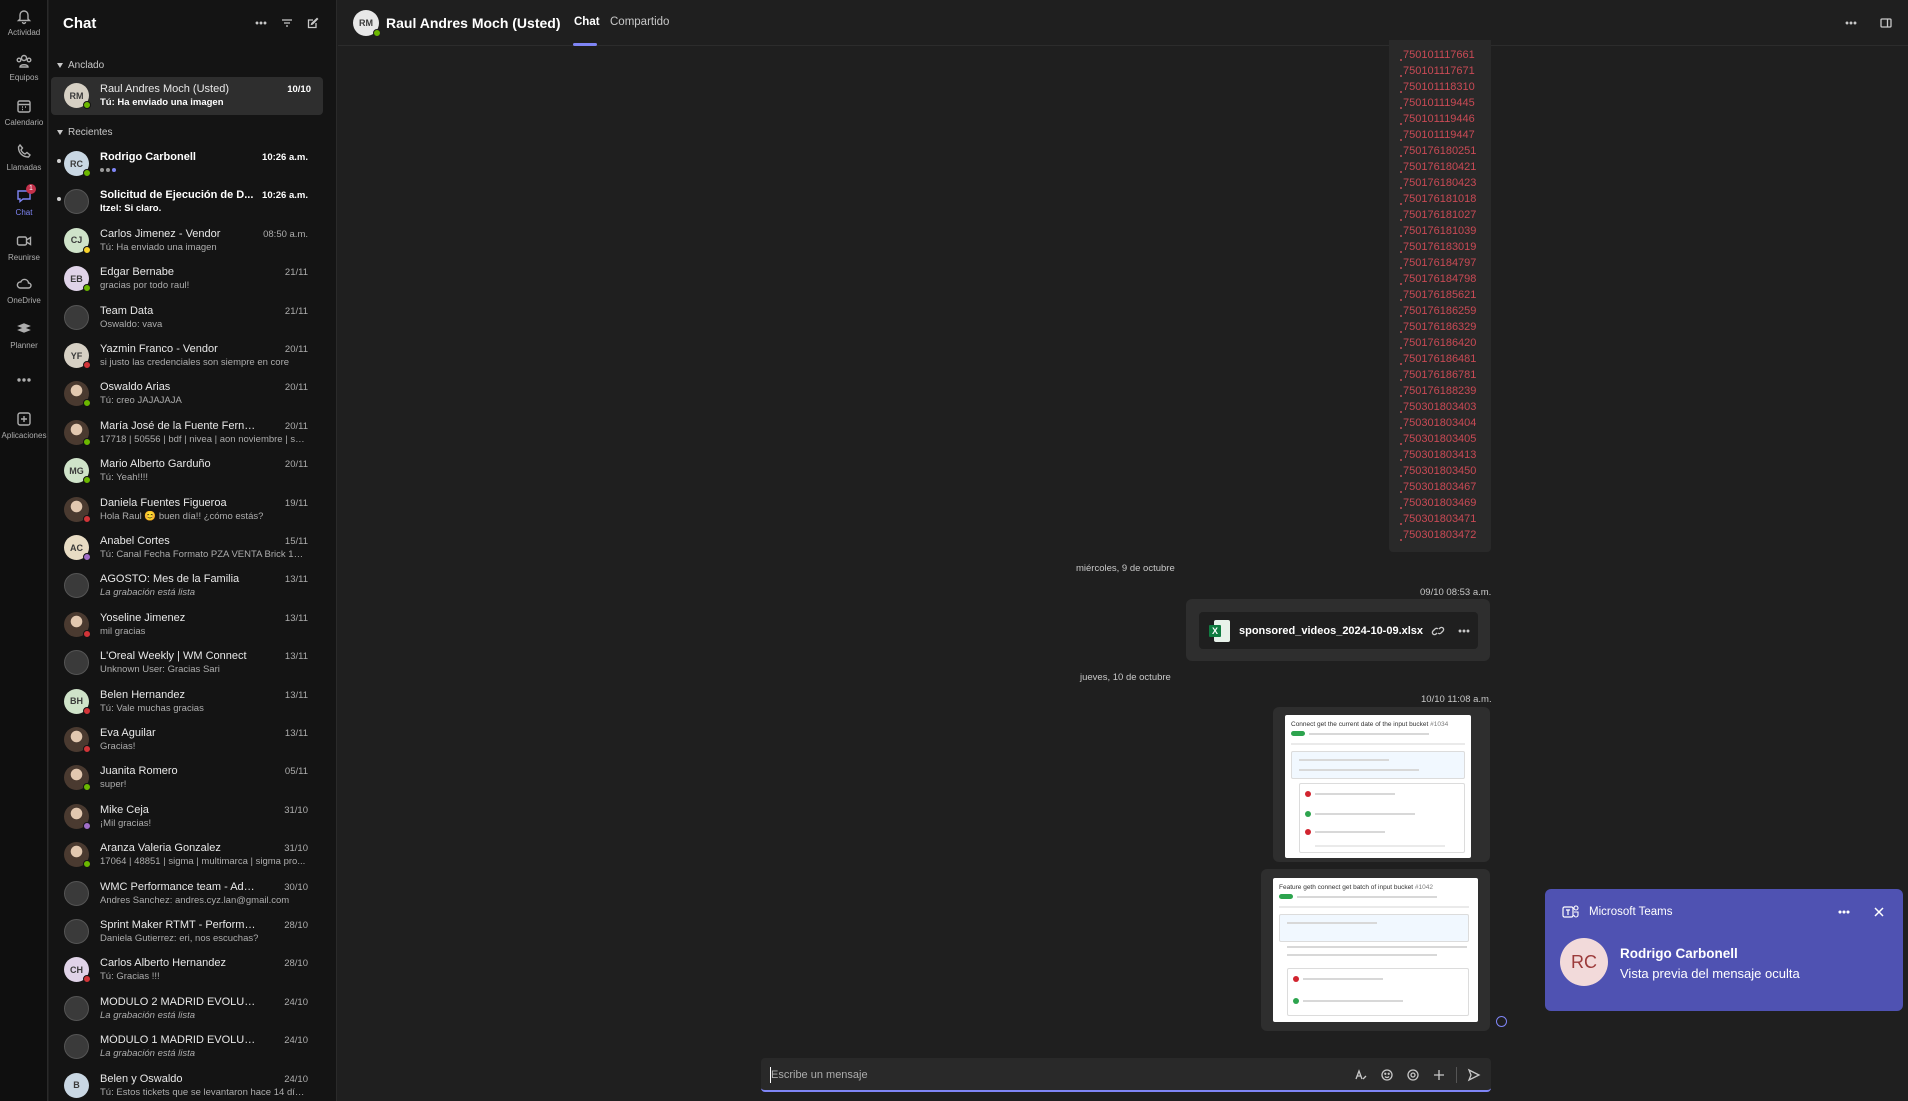  What do you see at coordinates (1438, 631) in the screenshot?
I see `link-icon` at bounding box center [1438, 631].